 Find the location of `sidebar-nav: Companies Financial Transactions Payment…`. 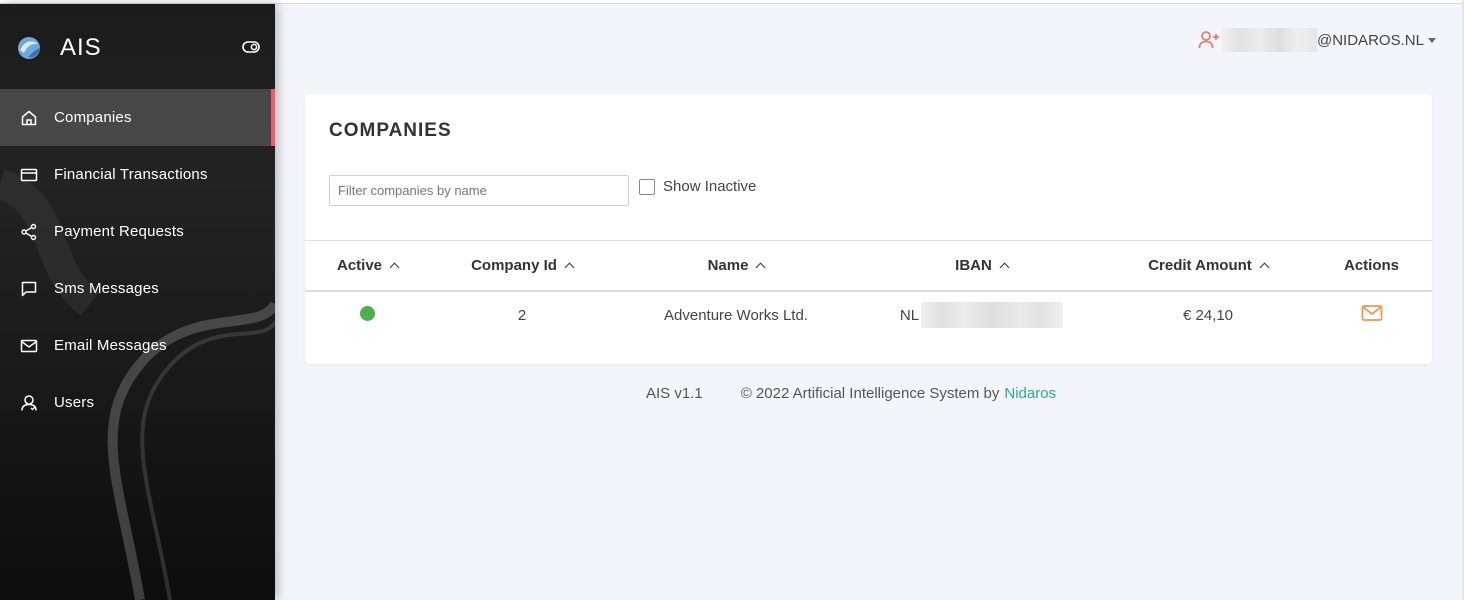

sidebar-nav: Companies Financial Transactions Payment… is located at coordinates (137, 260).